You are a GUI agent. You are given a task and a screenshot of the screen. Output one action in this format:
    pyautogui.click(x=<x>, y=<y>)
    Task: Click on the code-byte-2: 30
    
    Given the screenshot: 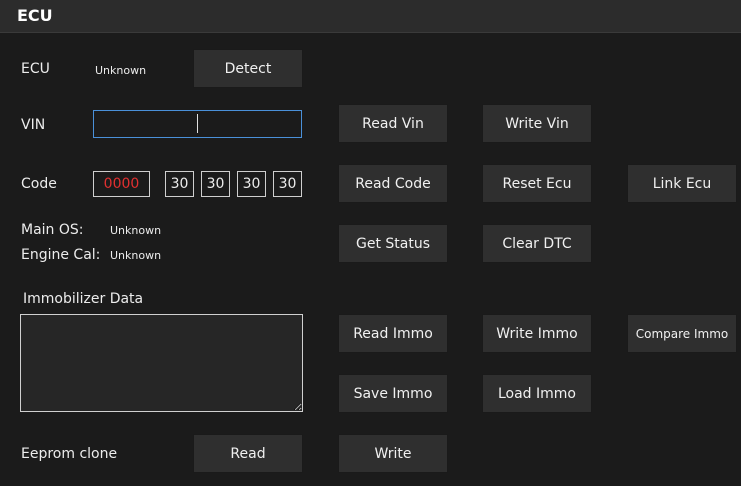 What is the action you would take?
    pyautogui.click(x=215, y=184)
    